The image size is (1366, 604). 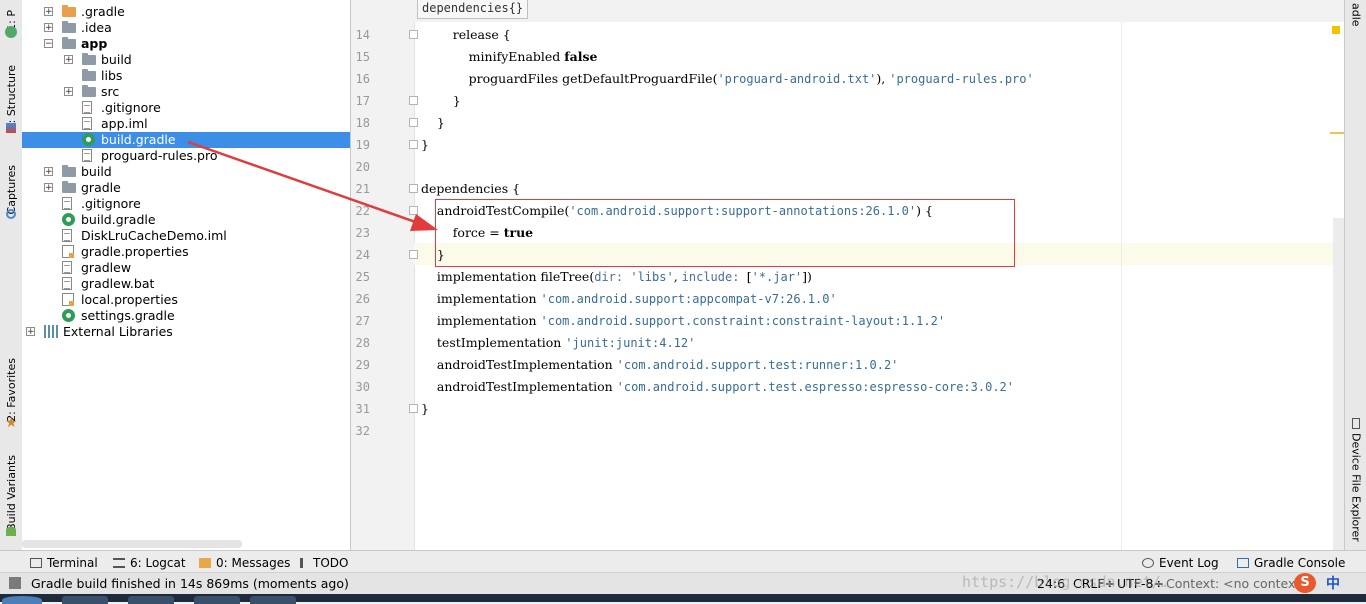 I want to click on code-line: release {, so click(x=466, y=35).